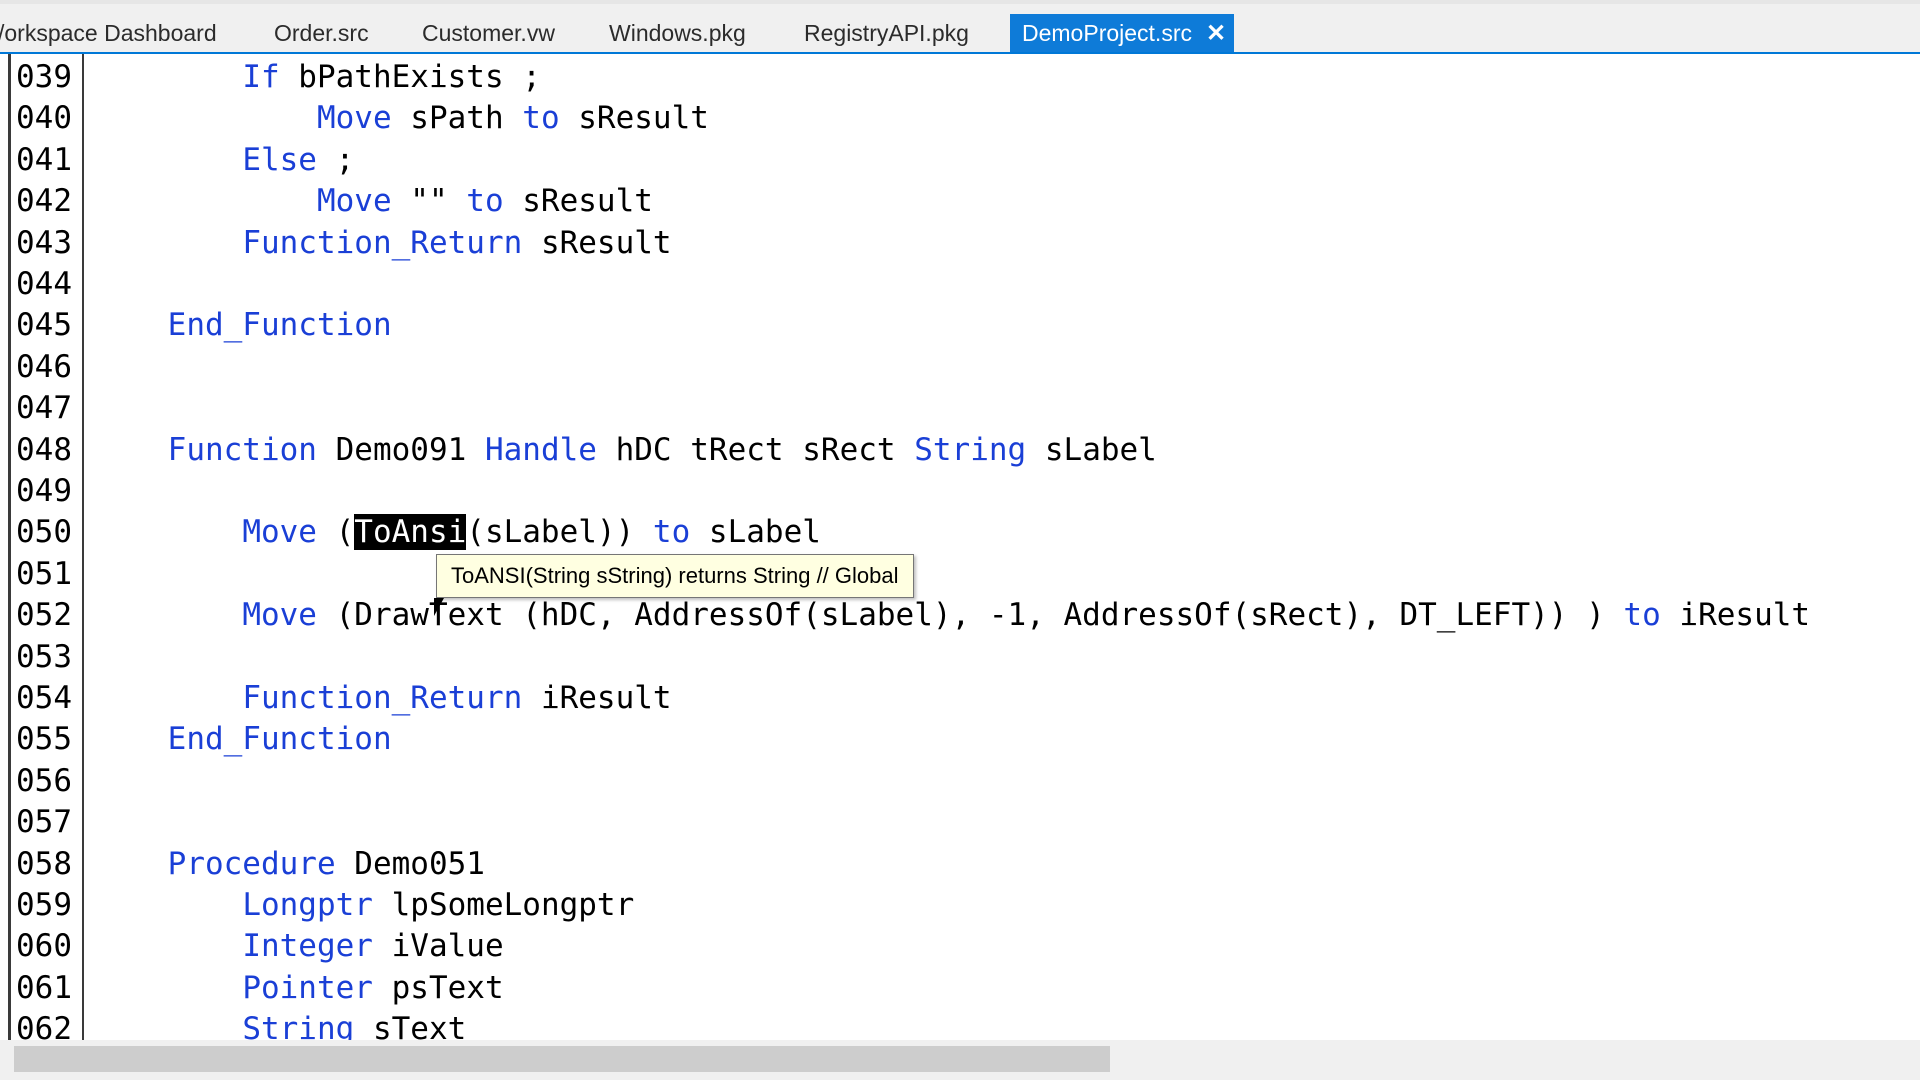 Image resolution: width=1920 pixels, height=1080 pixels. I want to click on keyword-token: Integer, so click(307, 946).